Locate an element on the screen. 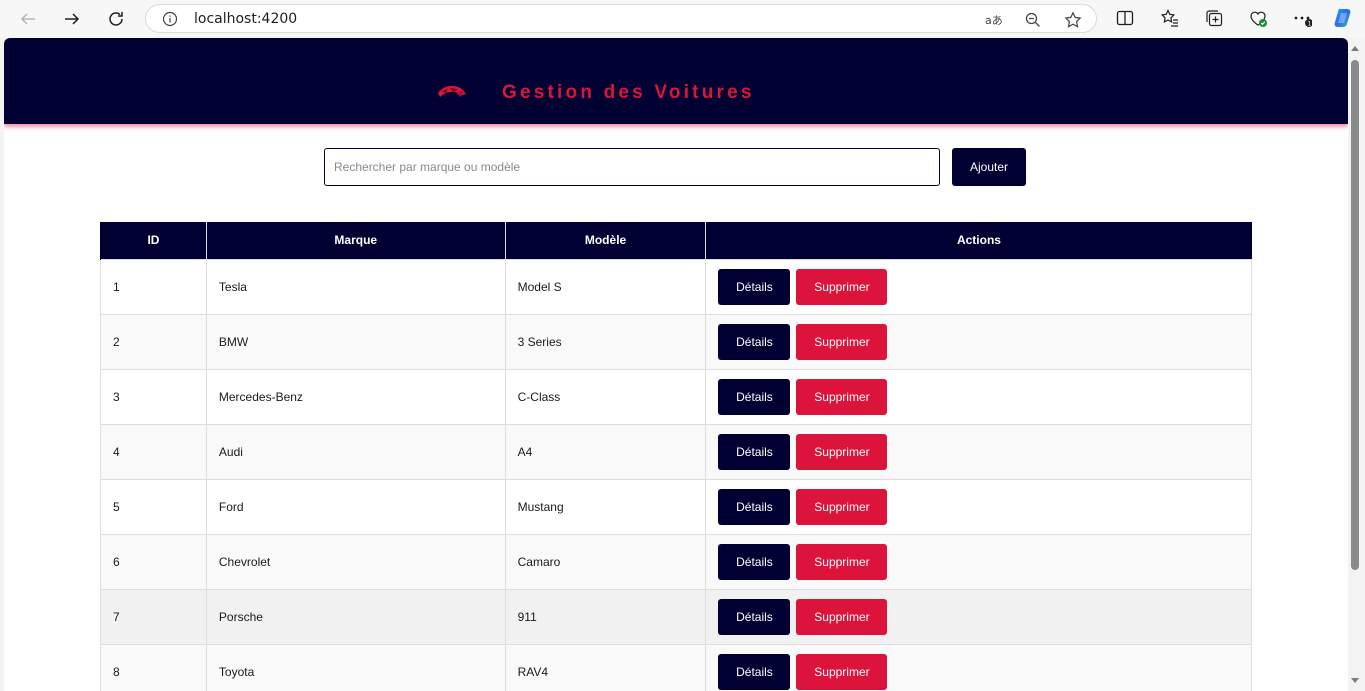 This screenshot has width=1365, height=691. vertical-scrollbar is located at coordinates (1356, 364).